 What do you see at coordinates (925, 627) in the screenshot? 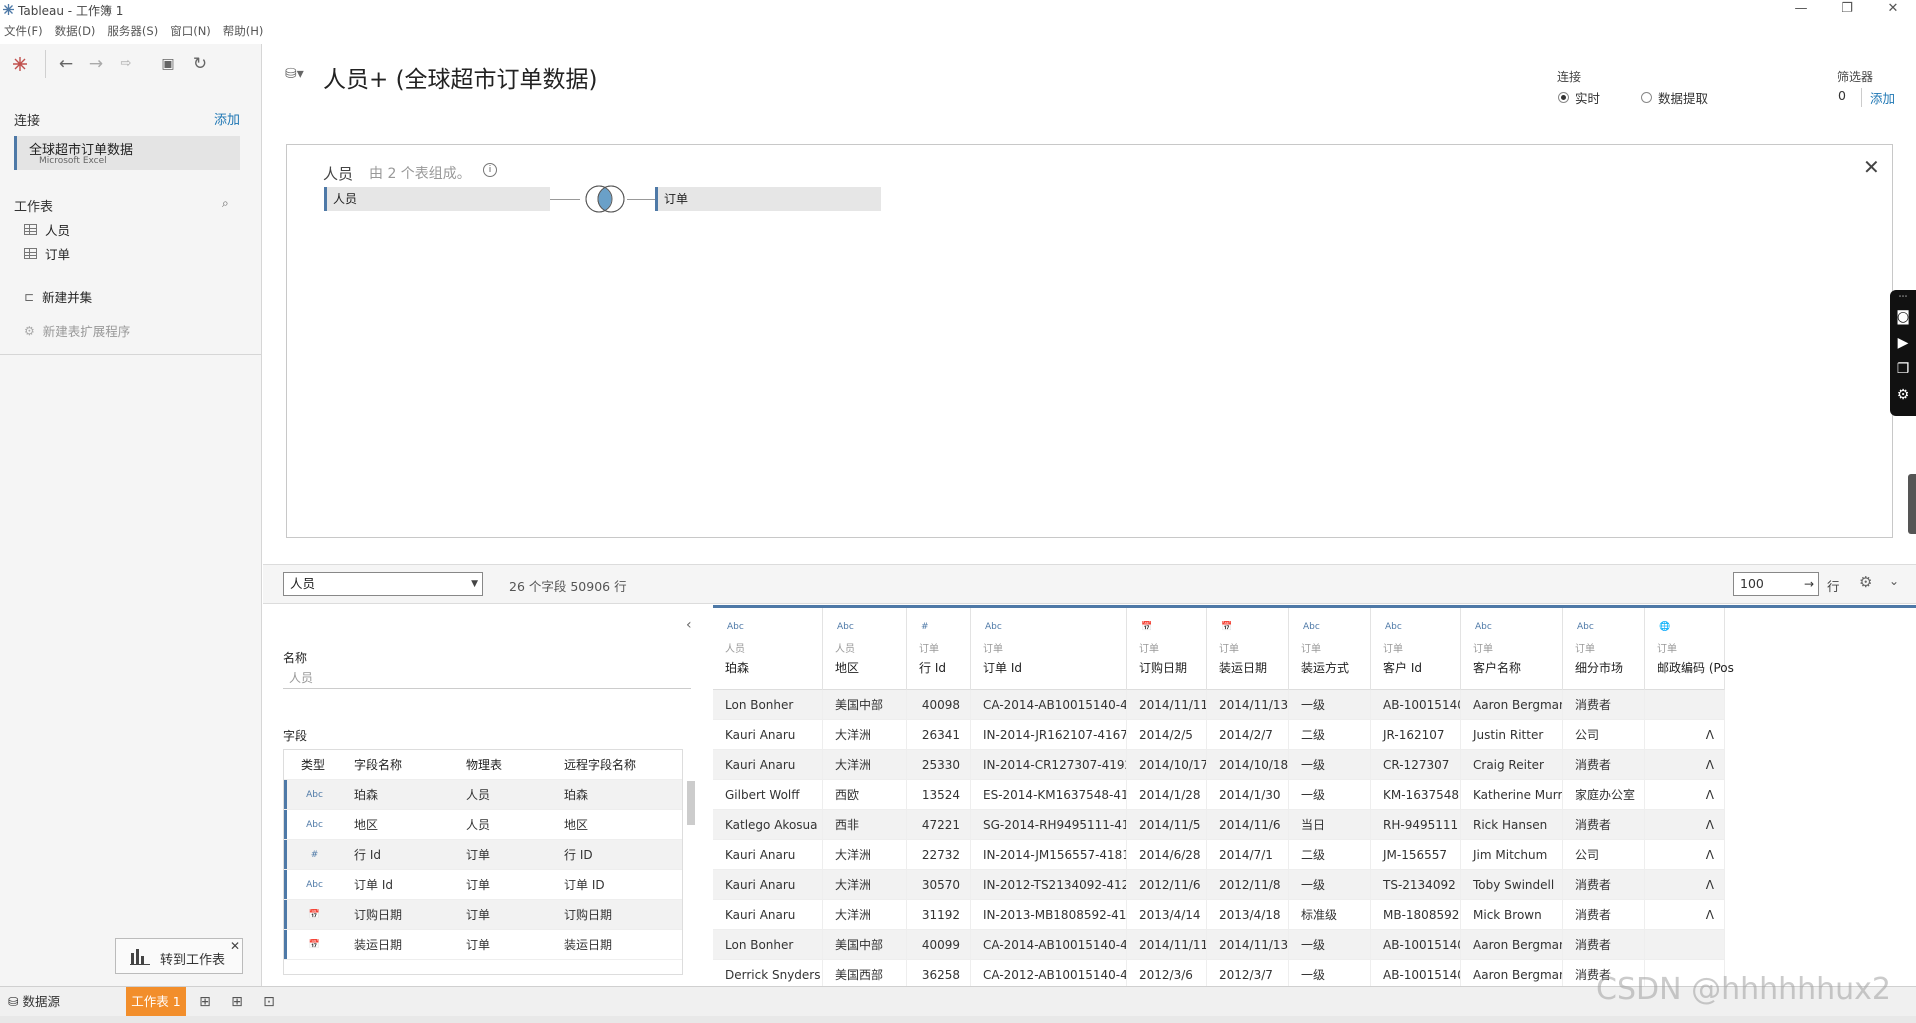
I see `column-type-icon: #` at bounding box center [925, 627].